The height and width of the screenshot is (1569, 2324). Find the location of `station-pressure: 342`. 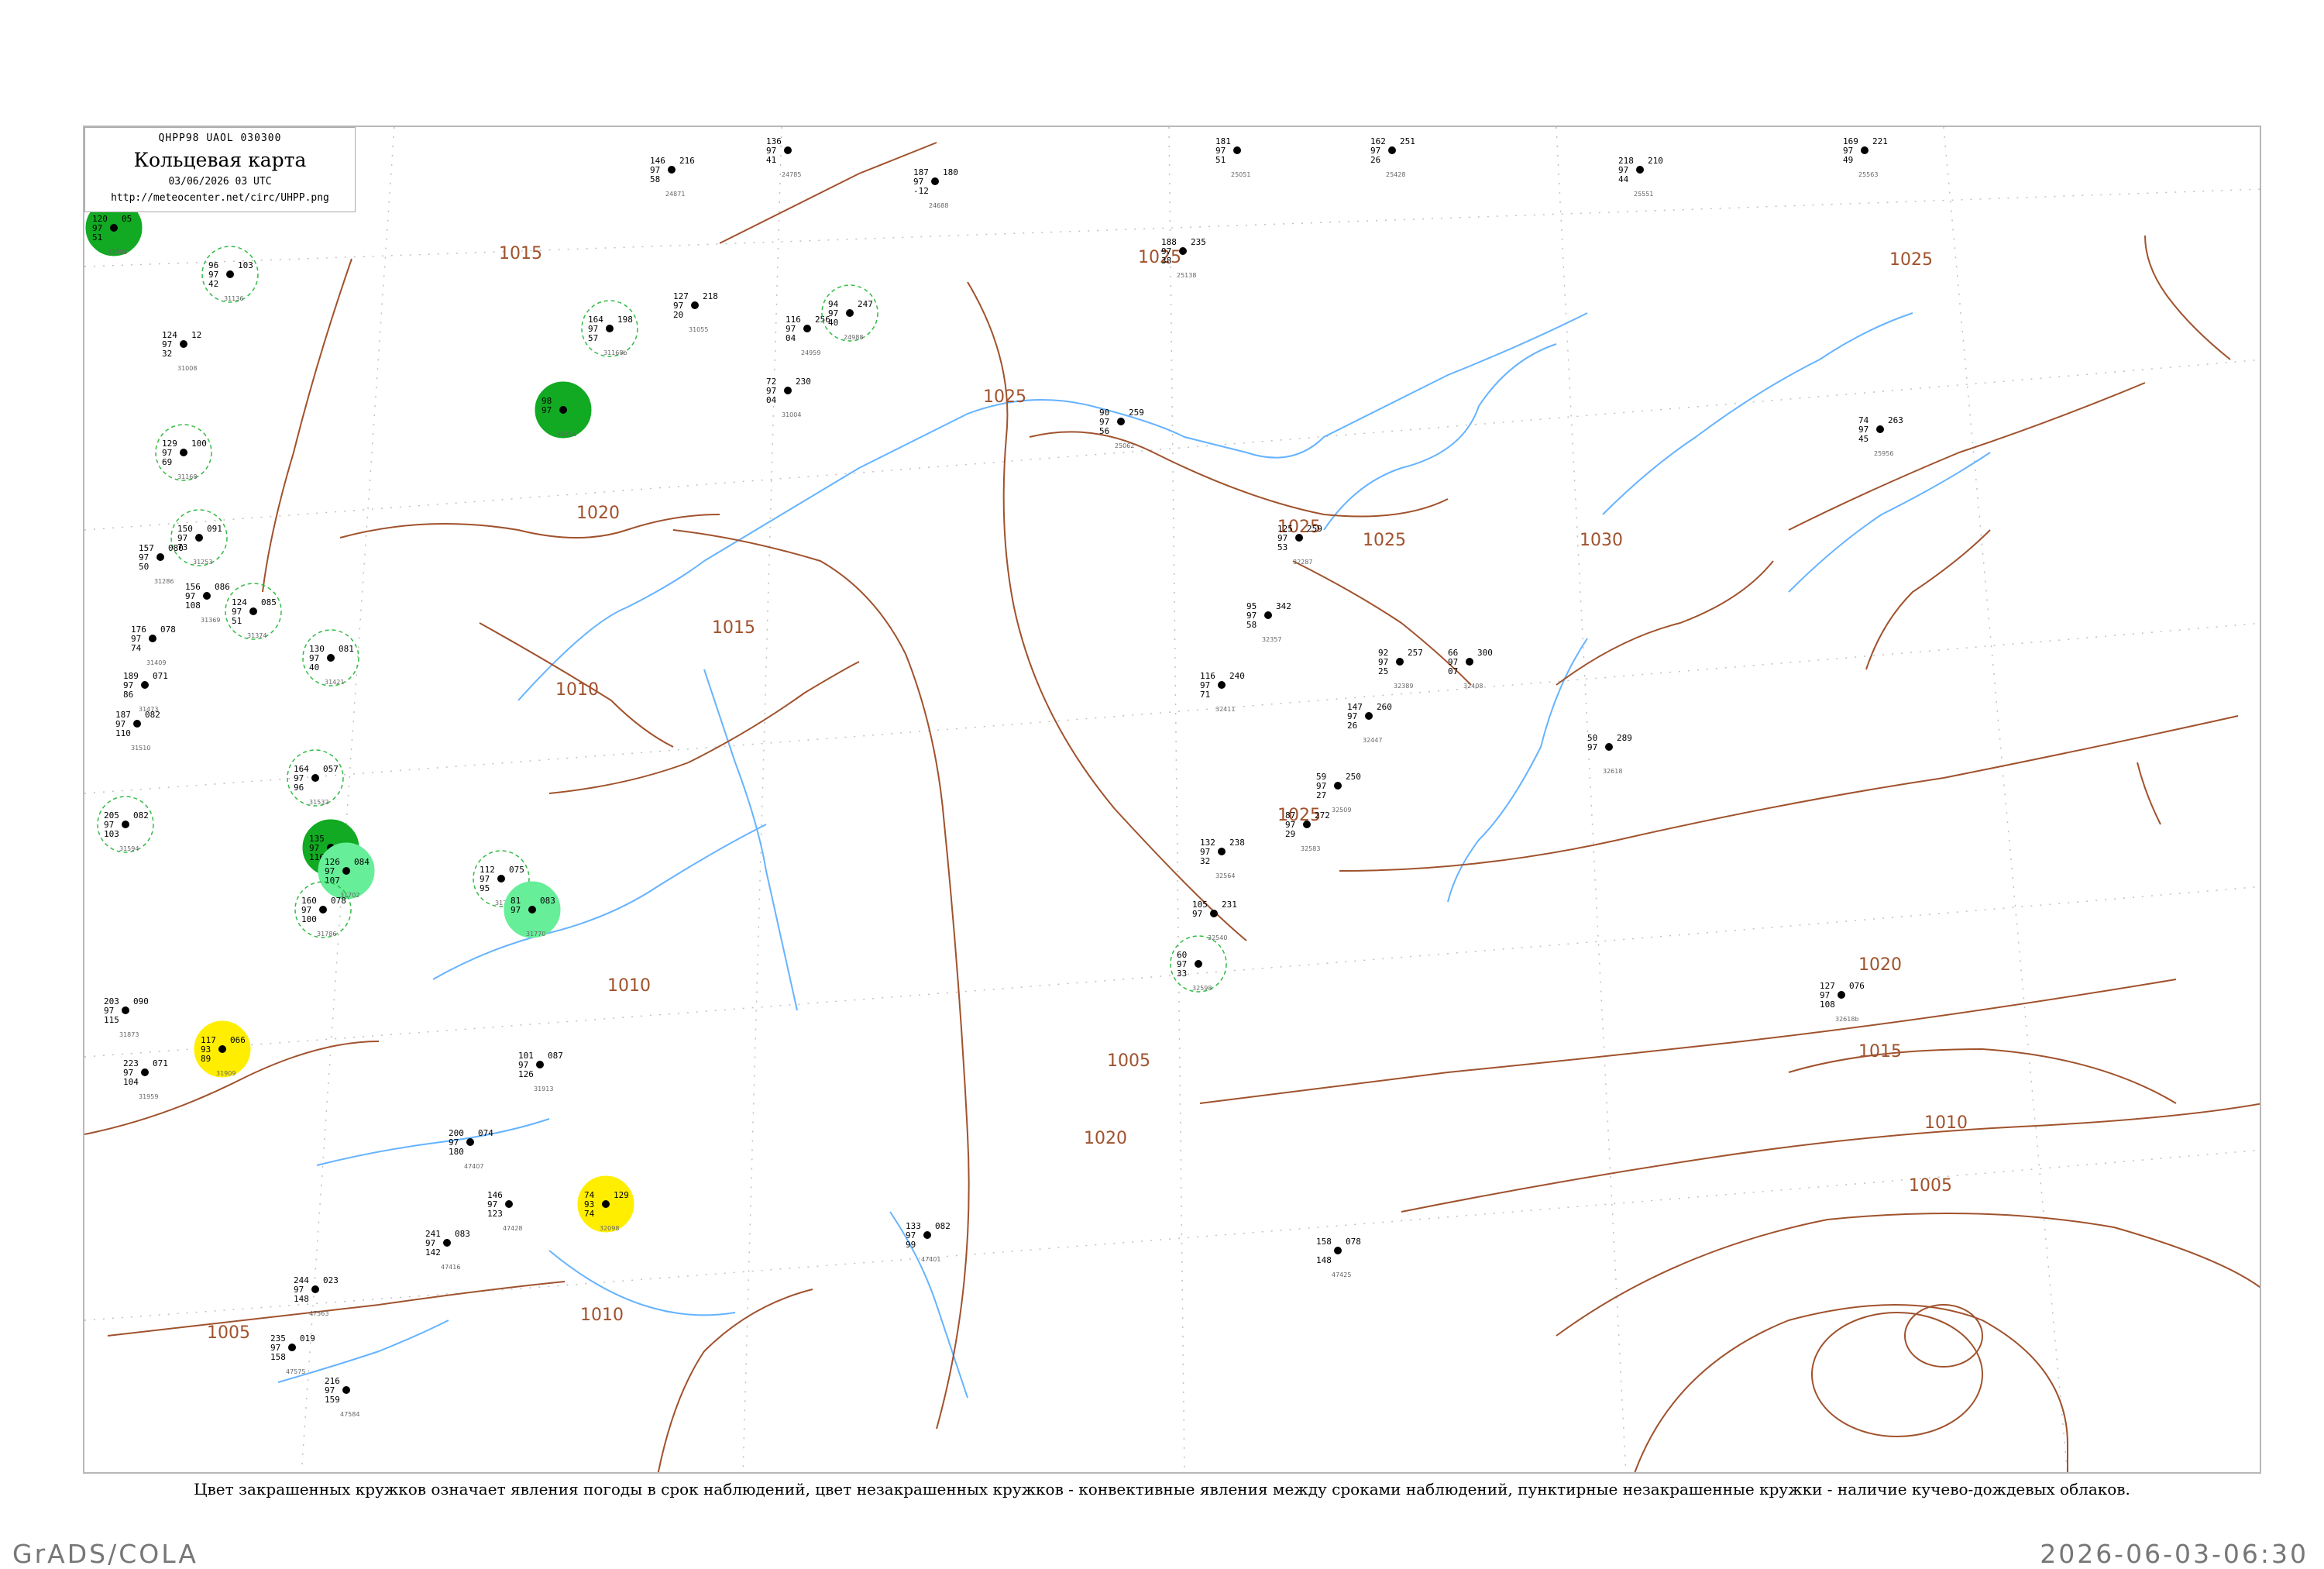

station-pressure: 342 is located at coordinates (1283, 606).